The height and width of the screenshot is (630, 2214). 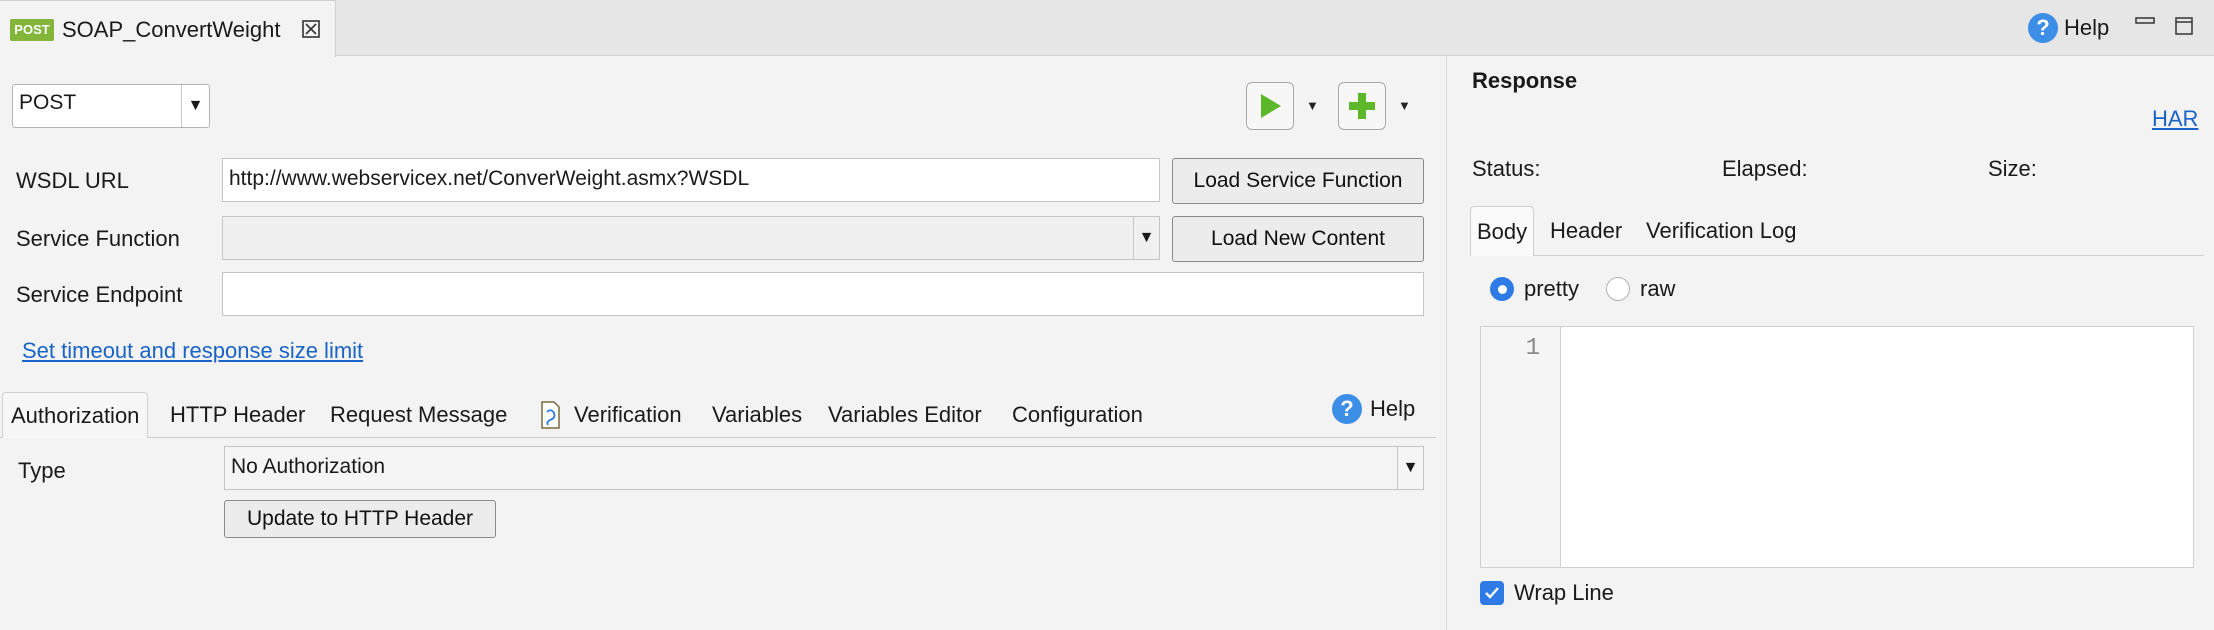 I want to click on auth-type-value: No Authorization, so click(x=308, y=466).